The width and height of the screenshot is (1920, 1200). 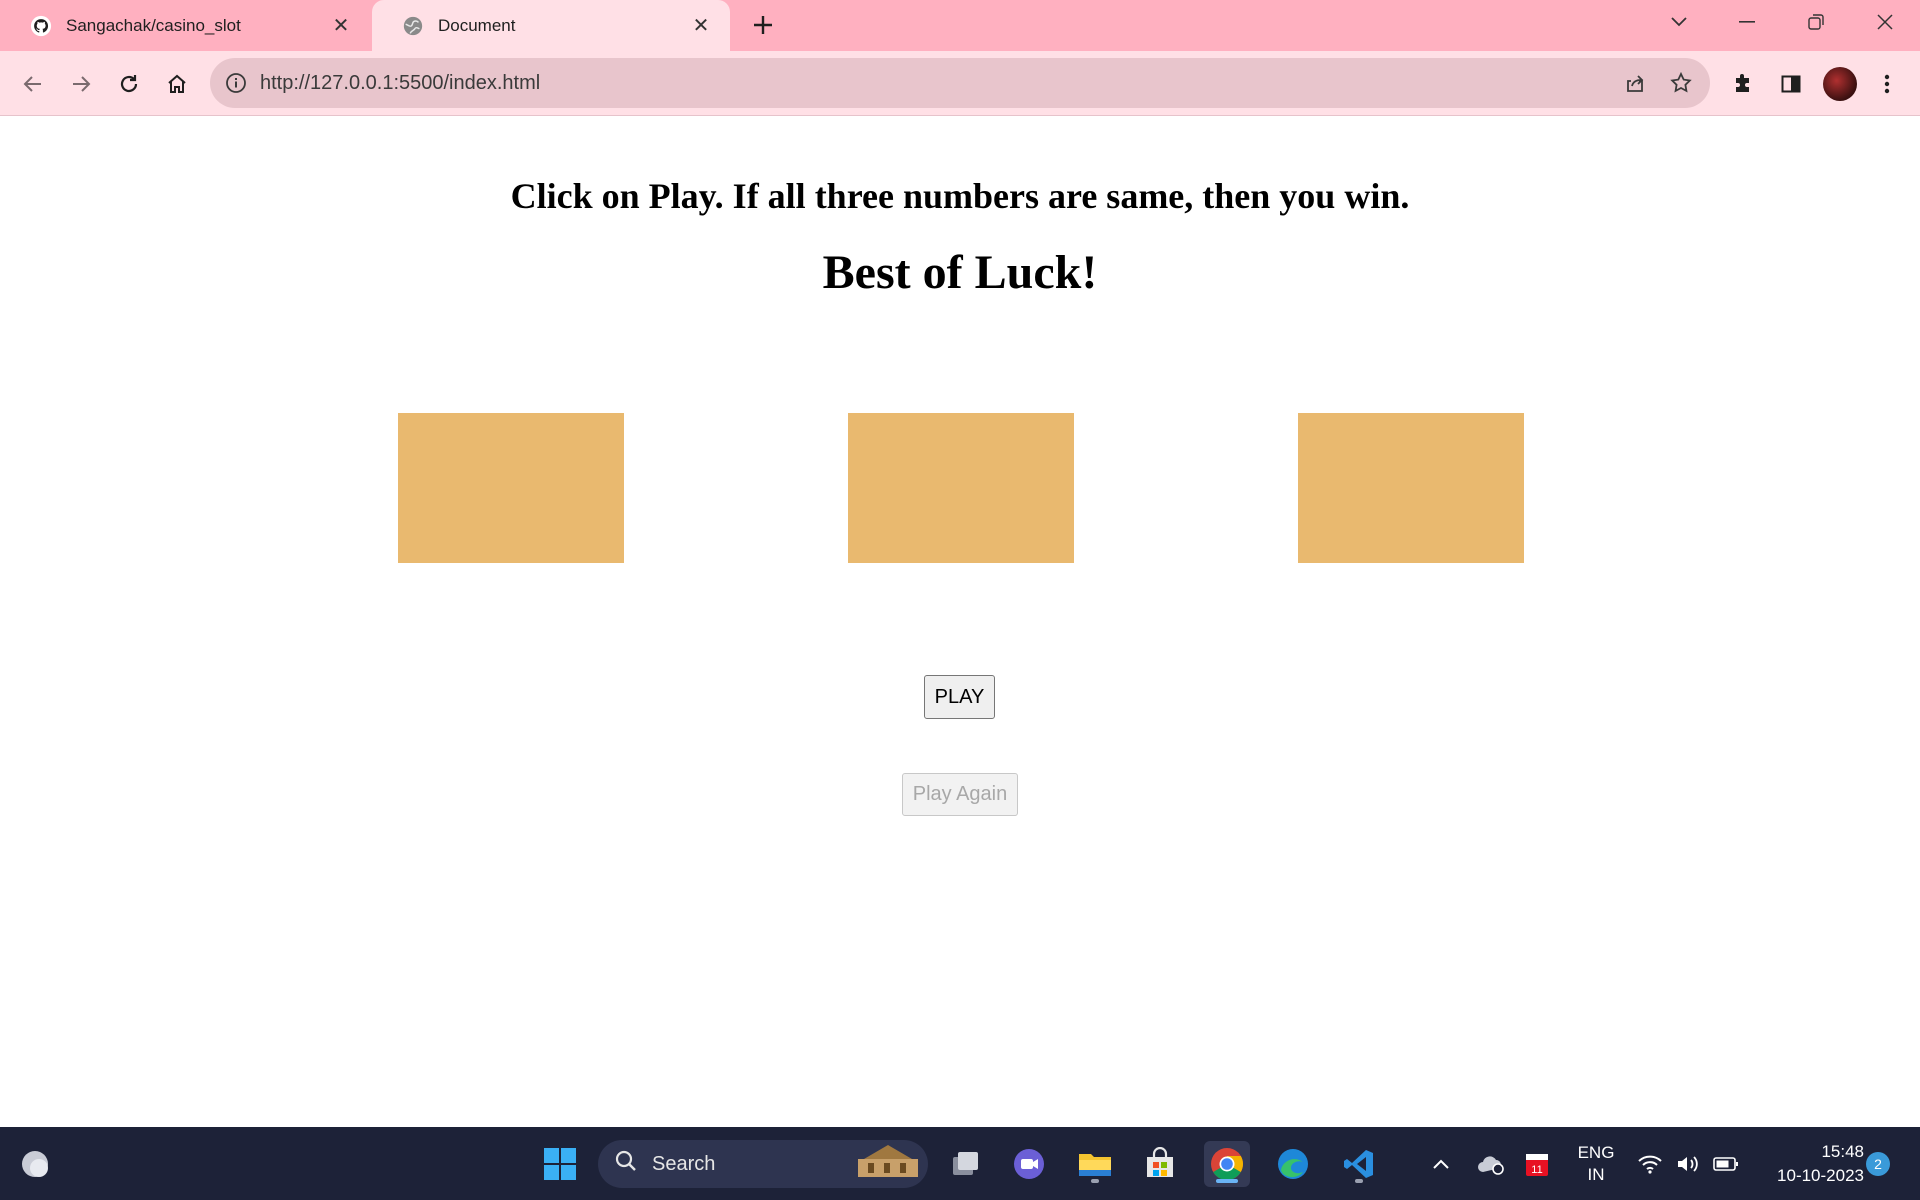 What do you see at coordinates (1160, 1164) in the screenshot?
I see `microsoft-store-icon` at bounding box center [1160, 1164].